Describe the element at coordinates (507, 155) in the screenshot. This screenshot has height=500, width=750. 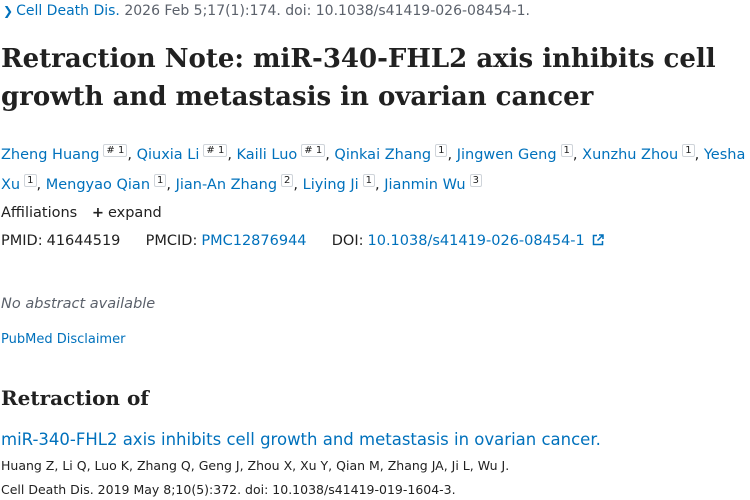
I see `author-name-link: Jingwen Geng` at that location.